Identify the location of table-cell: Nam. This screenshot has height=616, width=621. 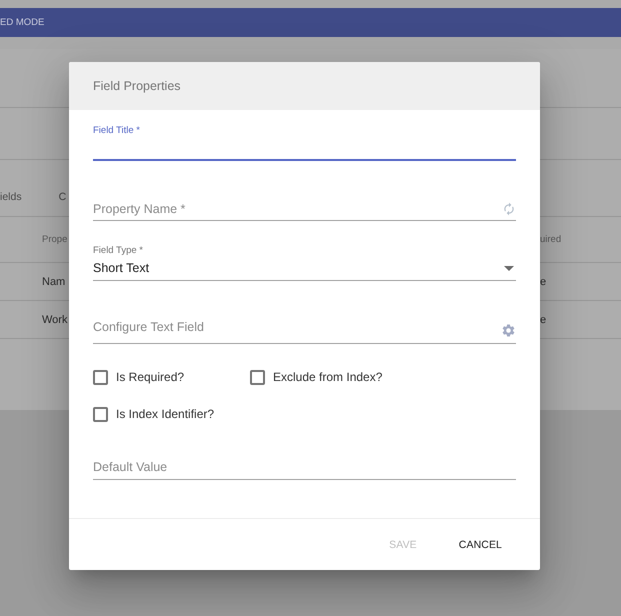
(54, 281).